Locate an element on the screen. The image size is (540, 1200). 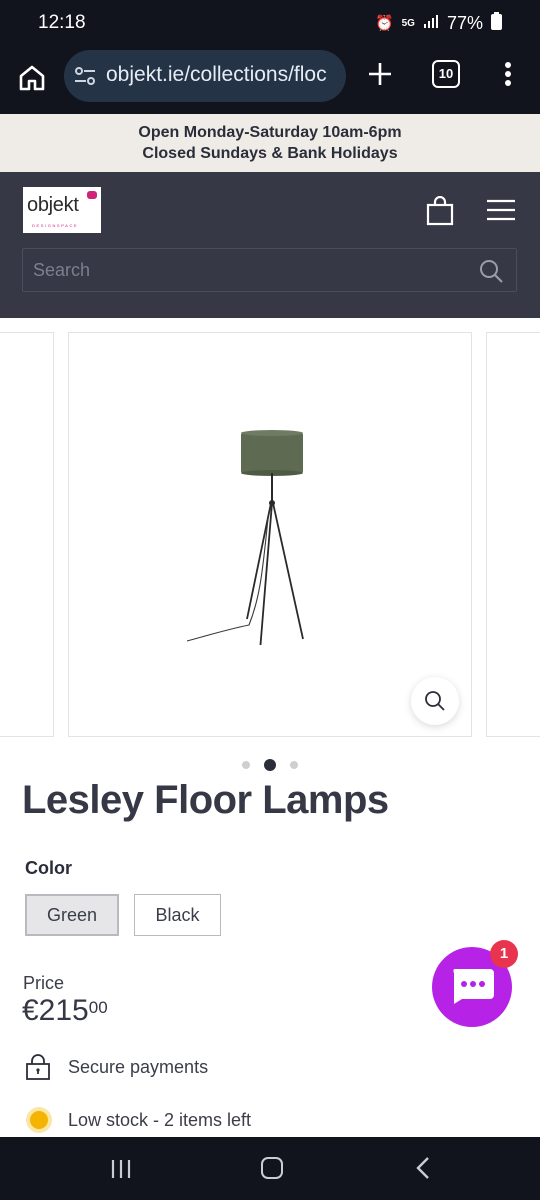
search-box is located at coordinates (269, 270).